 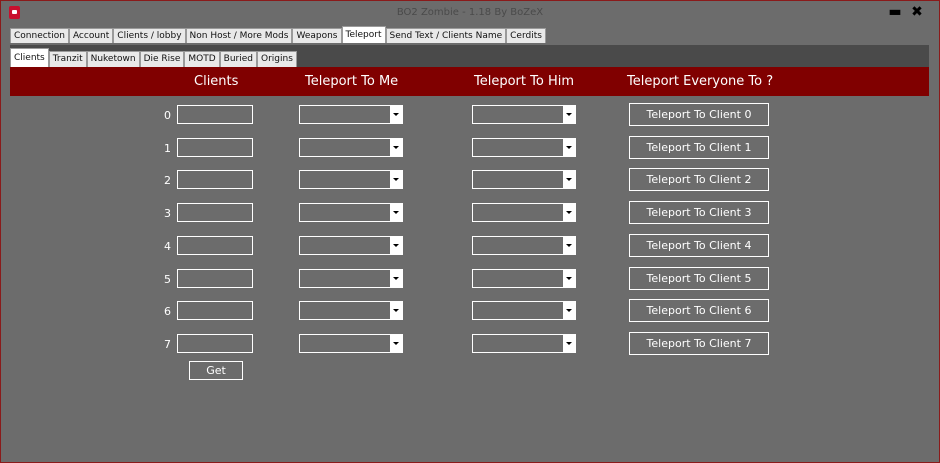 What do you see at coordinates (699, 179) in the screenshot?
I see `teleport-to-client-button: Teleport To Client 2` at bounding box center [699, 179].